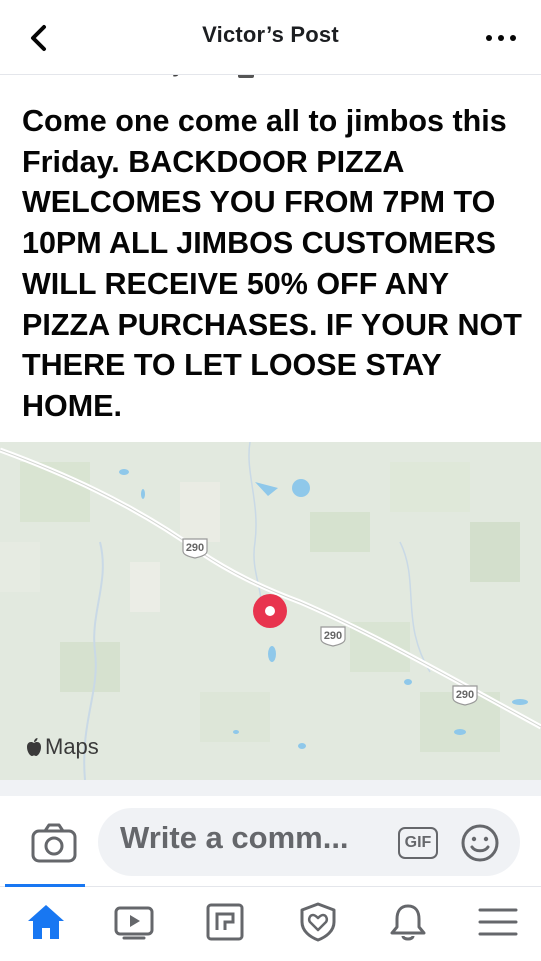  Describe the element at coordinates (501, 38) in the screenshot. I see `more-horizontal-icon` at that location.